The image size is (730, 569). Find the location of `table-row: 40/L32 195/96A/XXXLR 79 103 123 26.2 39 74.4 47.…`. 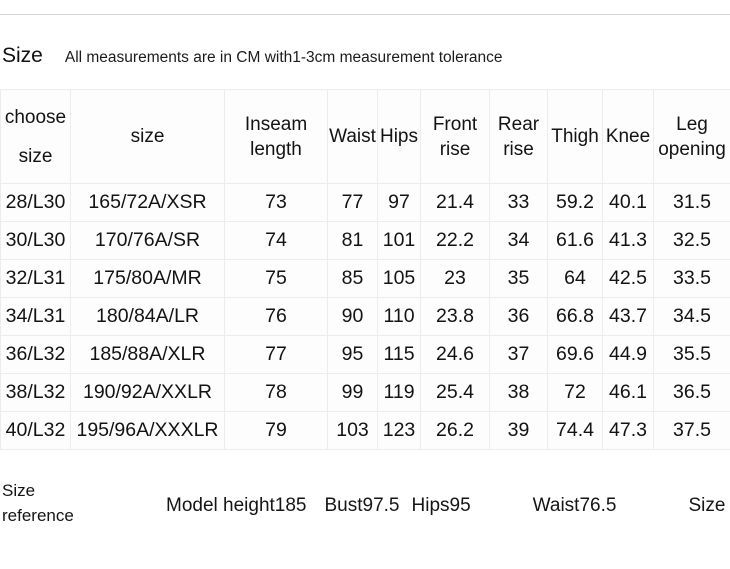

table-row: 40/L32 195/96A/XXXLR 79 103 123 26.2 39 74.4 47.… is located at coordinates (365, 430).